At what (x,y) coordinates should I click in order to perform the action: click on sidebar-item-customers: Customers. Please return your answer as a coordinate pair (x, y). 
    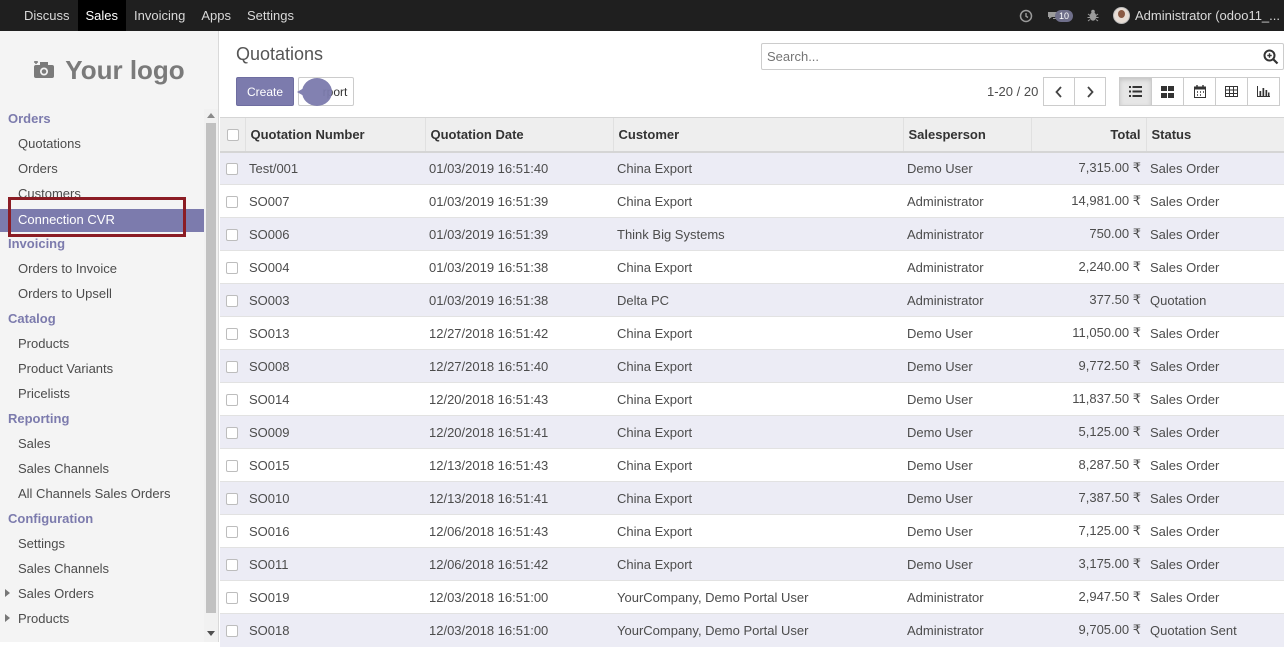
    Looking at the image, I should click on (102, 196).